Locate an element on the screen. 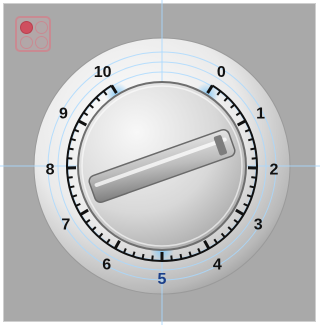  dial-label-2: 2 is located at coordinates (274, 169).